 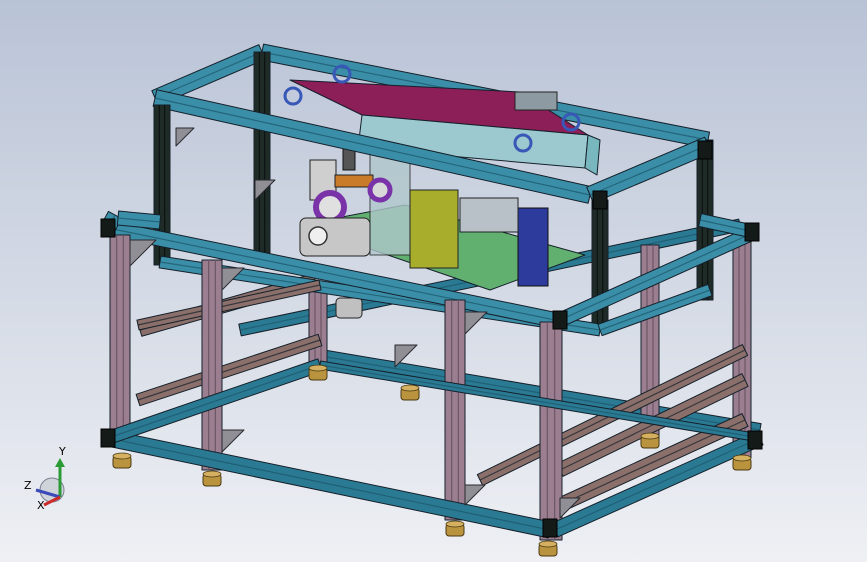 What do you see at coordinates (349, 308) in the screenshot?
I see `loose-bushing` at bounding box center [349, 308].